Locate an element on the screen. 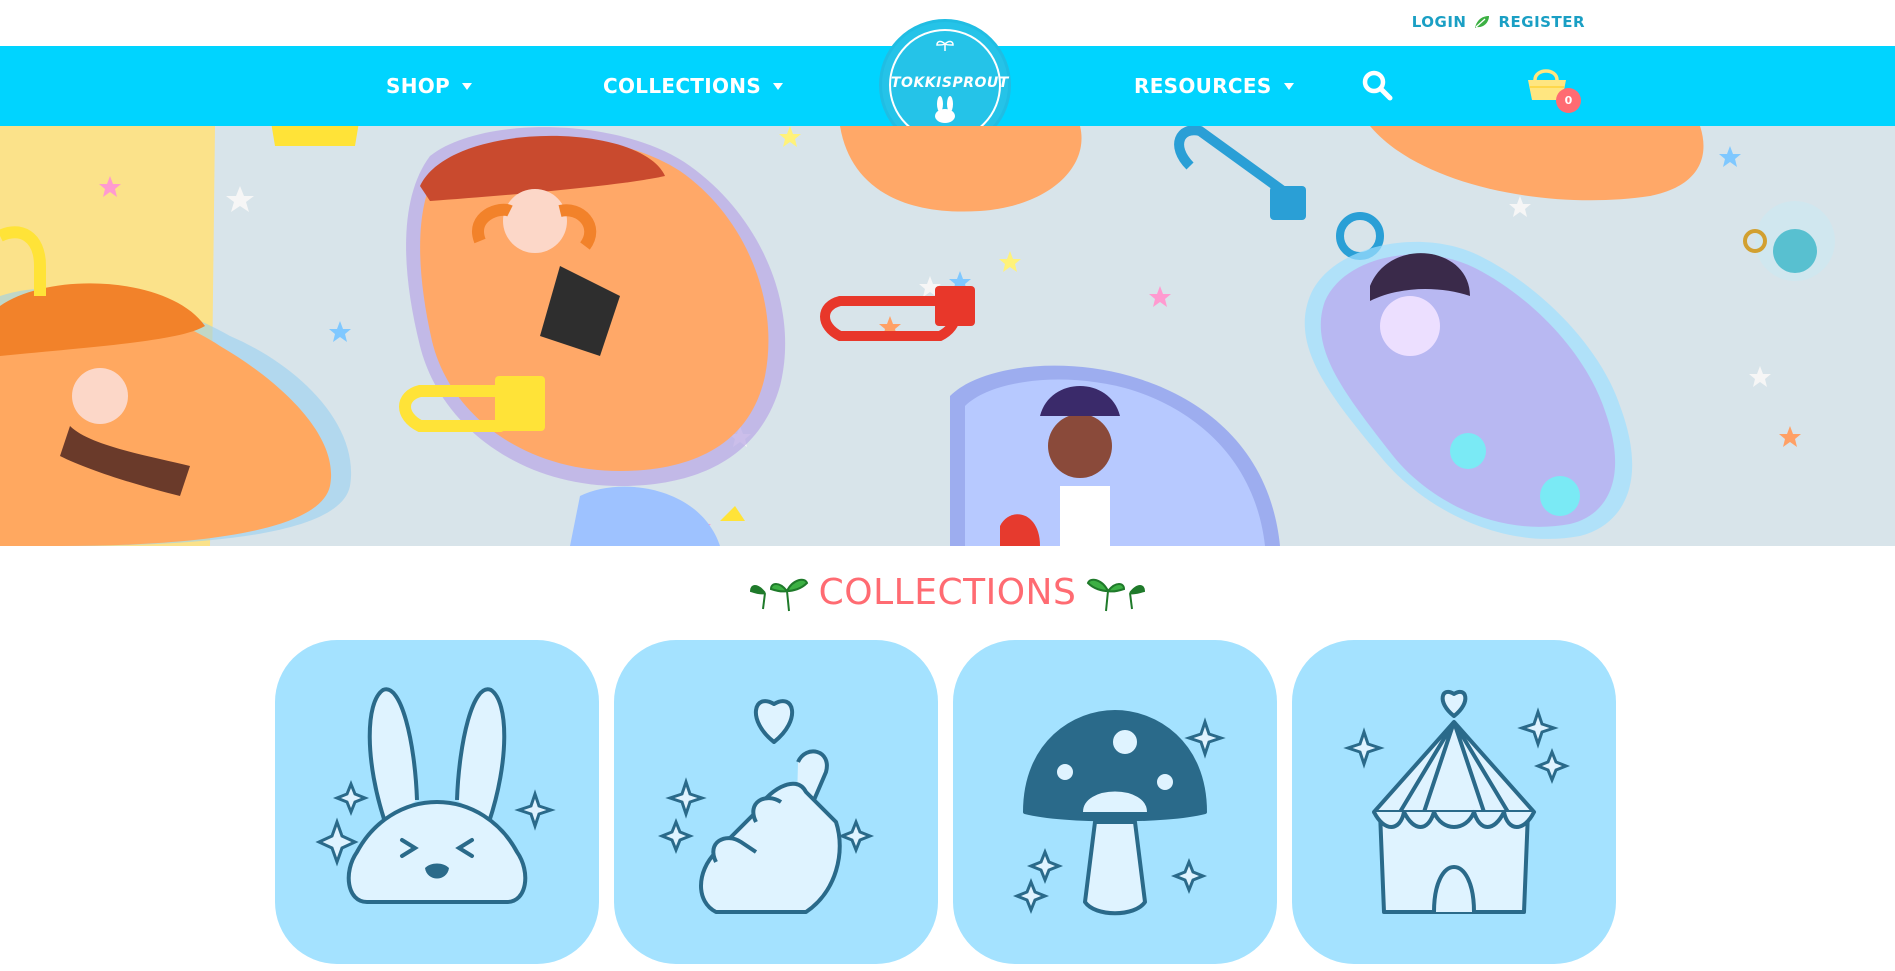 The height and width of the screenshot is (971, 1895). nav-resources: RESOURCES is located at coordinates (1214, 86).